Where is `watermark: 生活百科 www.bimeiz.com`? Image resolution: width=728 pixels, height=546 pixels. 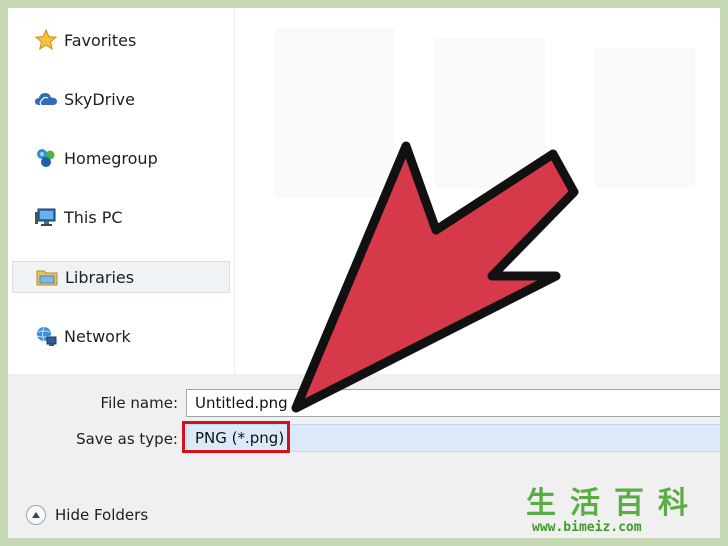 watermark: 生活百科 www.bimeiz.com is located at coordinates (623, 506).